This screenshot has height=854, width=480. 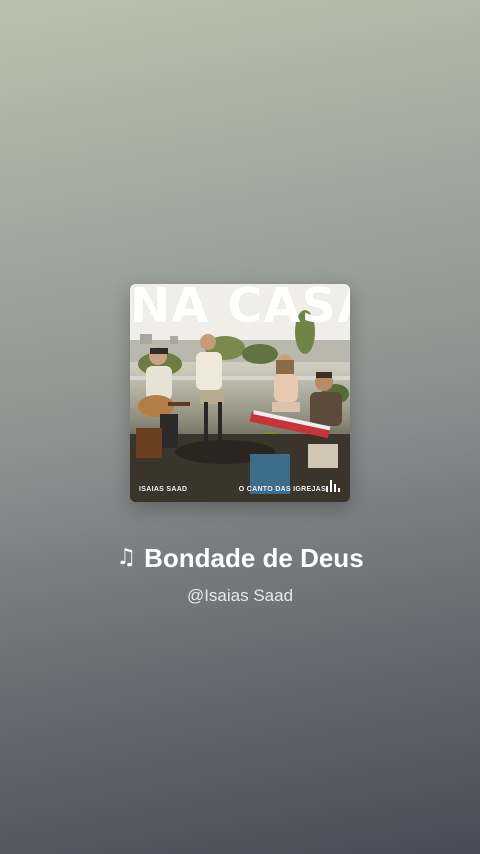 I want to click on song-title: Bondade de Deus, so click(x=254, y=557).